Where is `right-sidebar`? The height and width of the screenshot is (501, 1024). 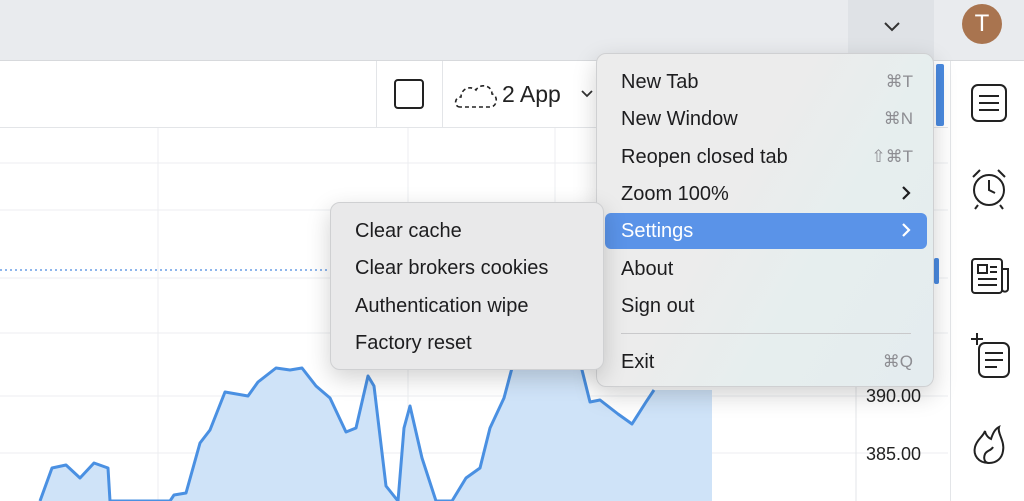
right-sidebar is located at coordinates (987, 281).